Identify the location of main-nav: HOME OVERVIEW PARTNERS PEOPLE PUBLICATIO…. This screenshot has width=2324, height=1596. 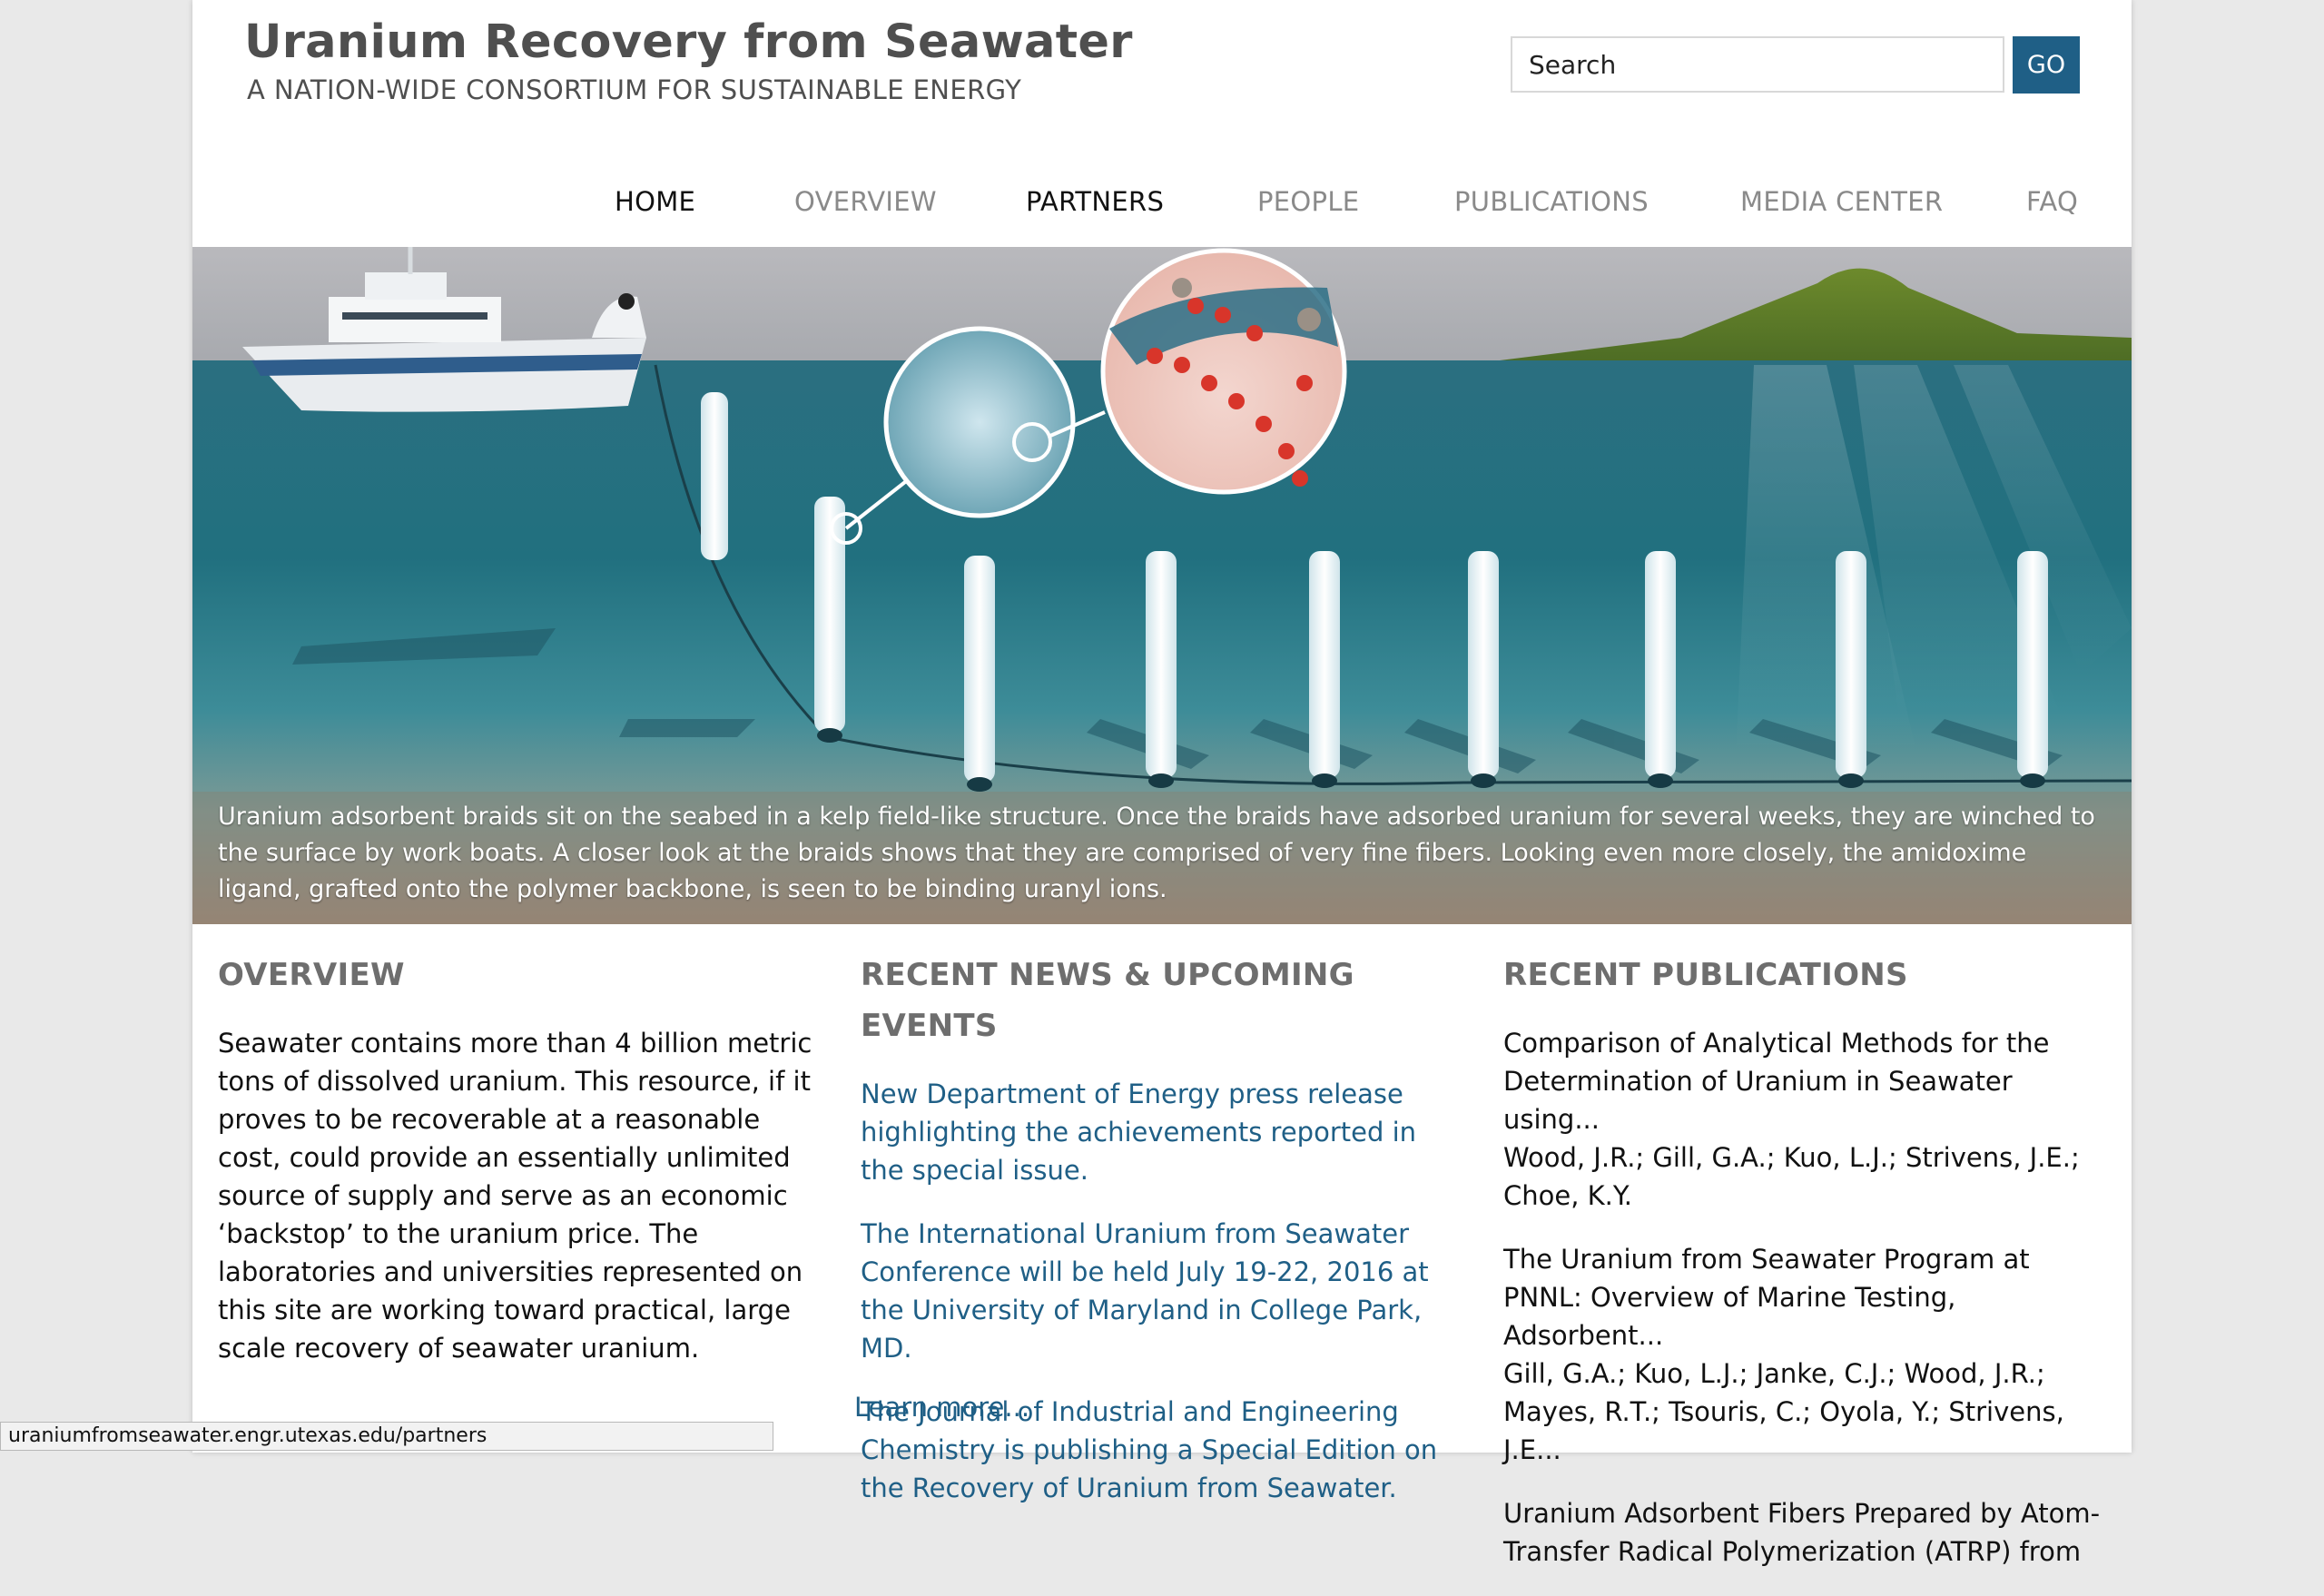
(1162, 209).